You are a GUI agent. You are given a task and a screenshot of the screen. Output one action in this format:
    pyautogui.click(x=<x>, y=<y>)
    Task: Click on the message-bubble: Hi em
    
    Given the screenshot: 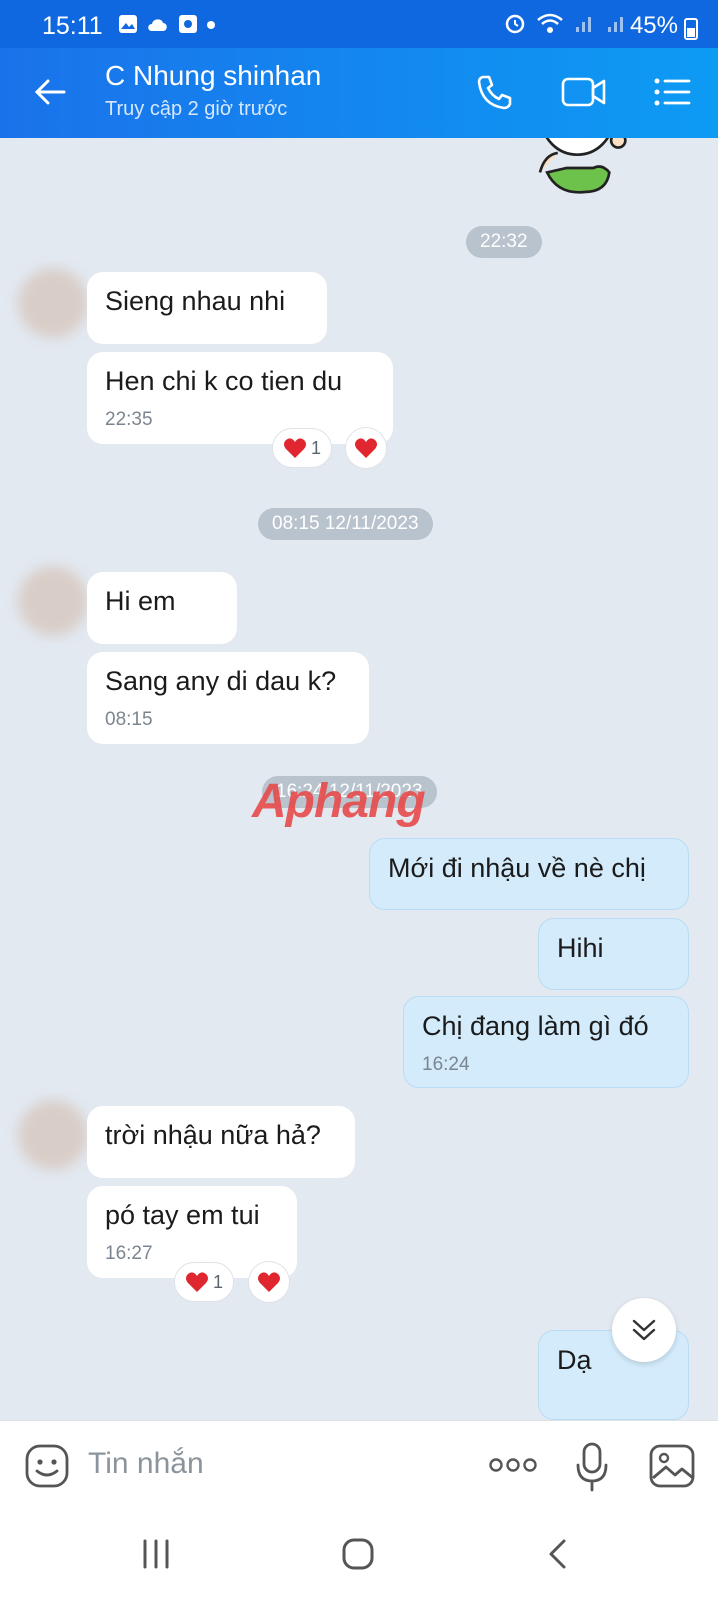 What is the action you would take?
    pyautogui.click(x=162, y=608)
    